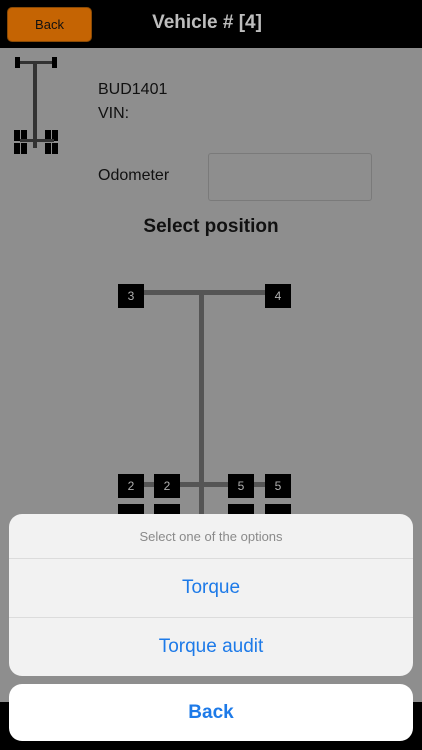 The width and height of the screenshot is (422, 750). Describe the element at coordinates (241, 486) in the screenshot. I see `wheel-rear-right-inner: 5` at that location.